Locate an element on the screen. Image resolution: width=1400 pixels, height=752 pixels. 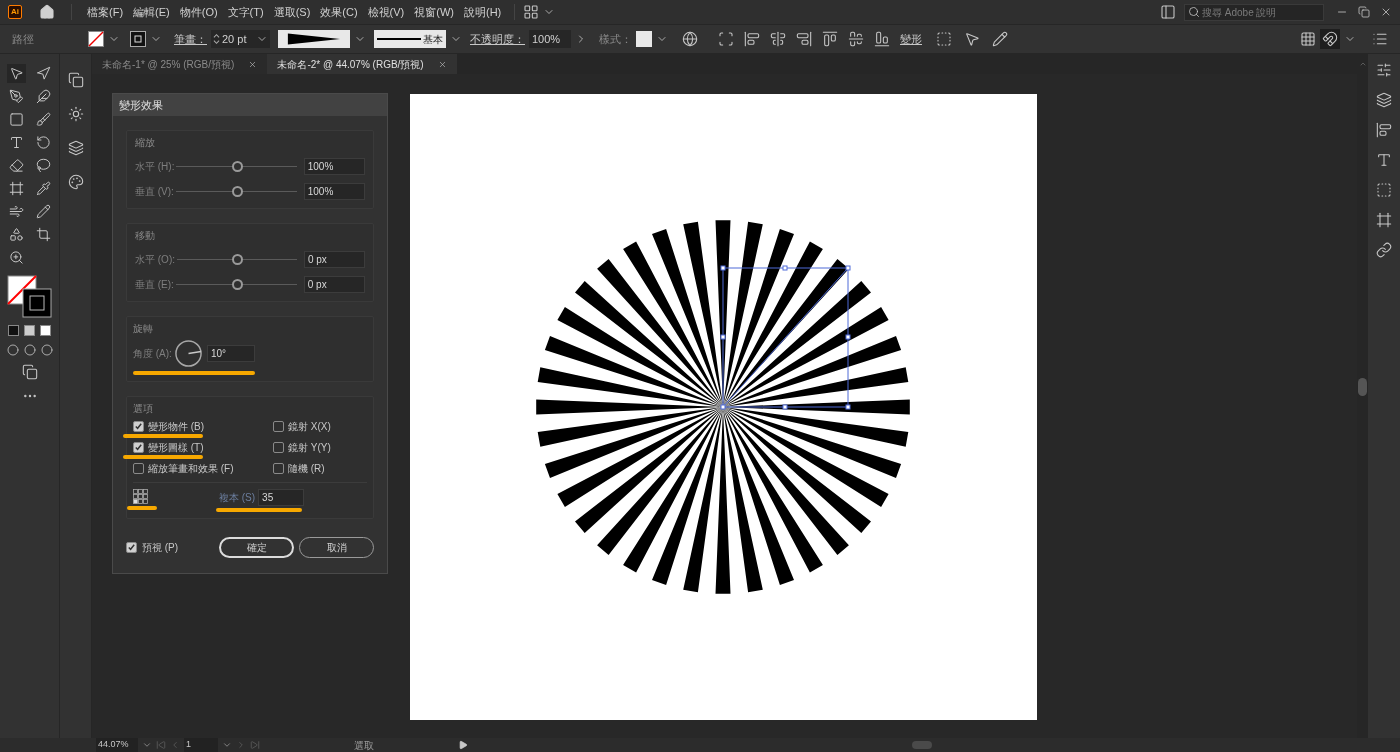
type-tool-icon is located at coordinates (16, 142).